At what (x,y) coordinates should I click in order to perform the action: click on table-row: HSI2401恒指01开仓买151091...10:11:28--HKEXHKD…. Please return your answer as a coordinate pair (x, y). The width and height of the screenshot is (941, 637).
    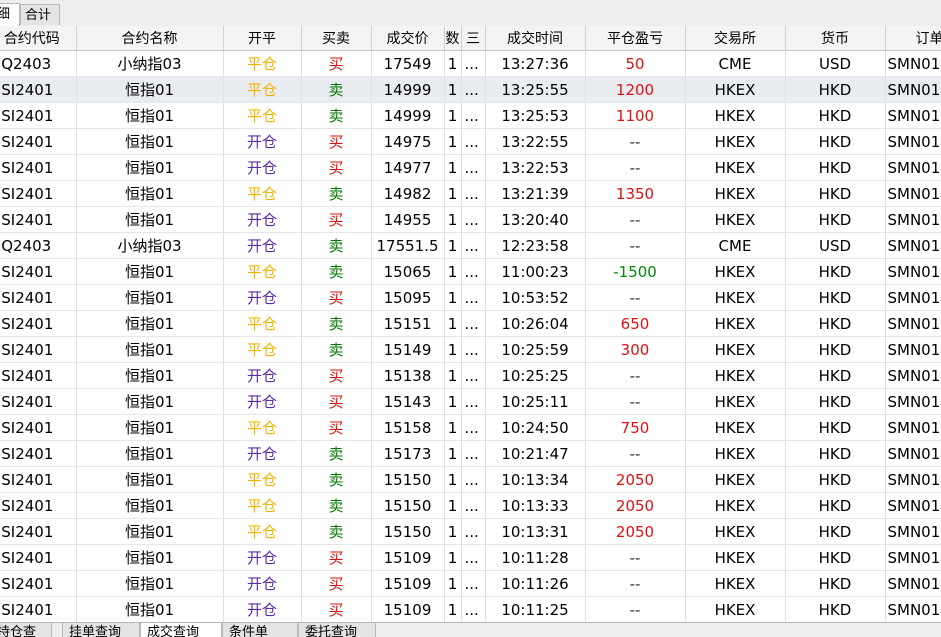
    Looking at the image, I should click on (470, 557).